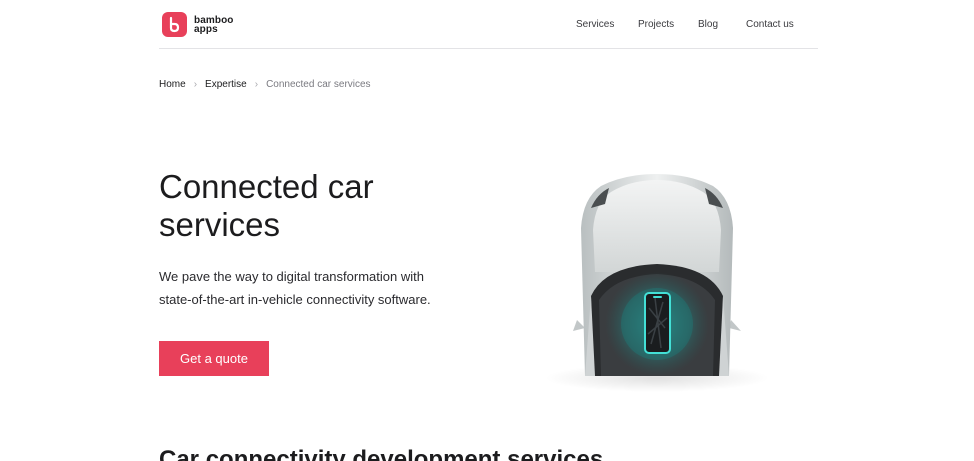 The height and width of the screenshot is (461, 974). I want to click on page-title: Connected car services, so click(266, 205).